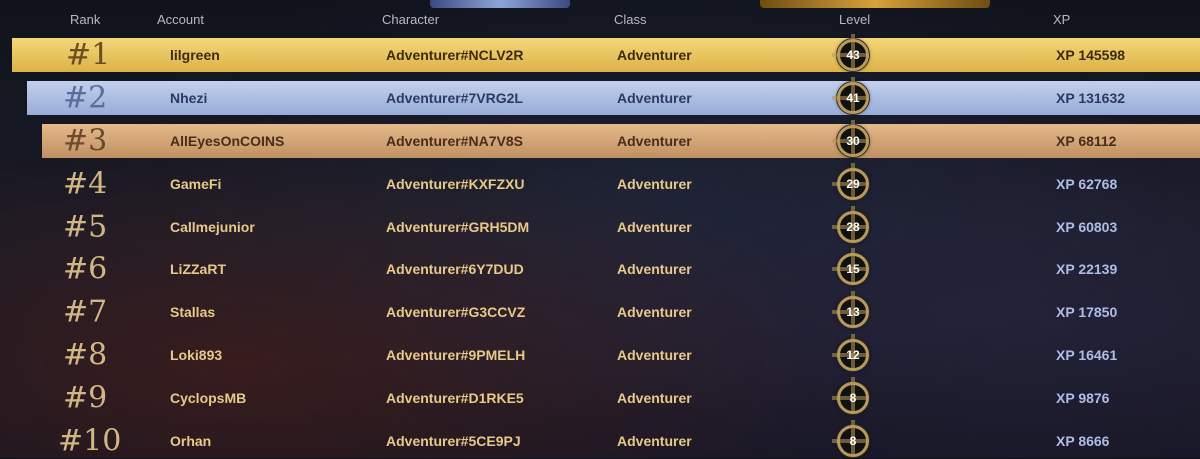 This screenshot has width=1200, height=459. I want to click on character-name: Adventurer#7VRG2L, so click(454, 98).